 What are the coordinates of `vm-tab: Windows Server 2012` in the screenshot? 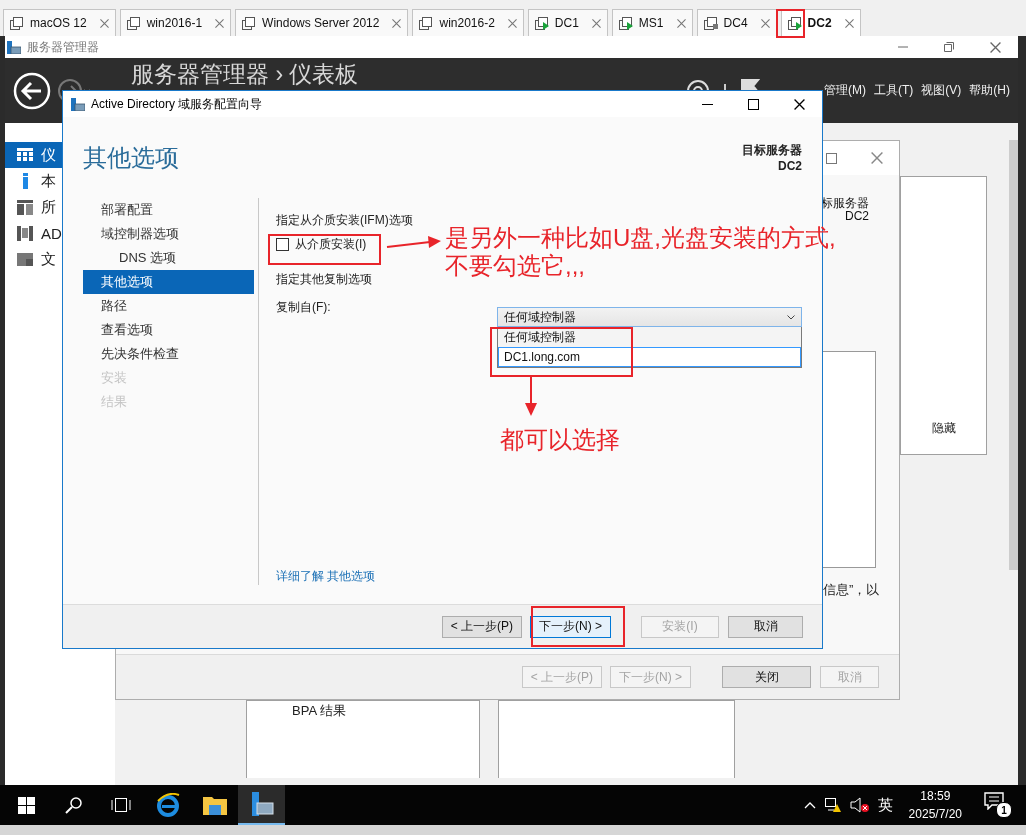 It's located at (322, 22).